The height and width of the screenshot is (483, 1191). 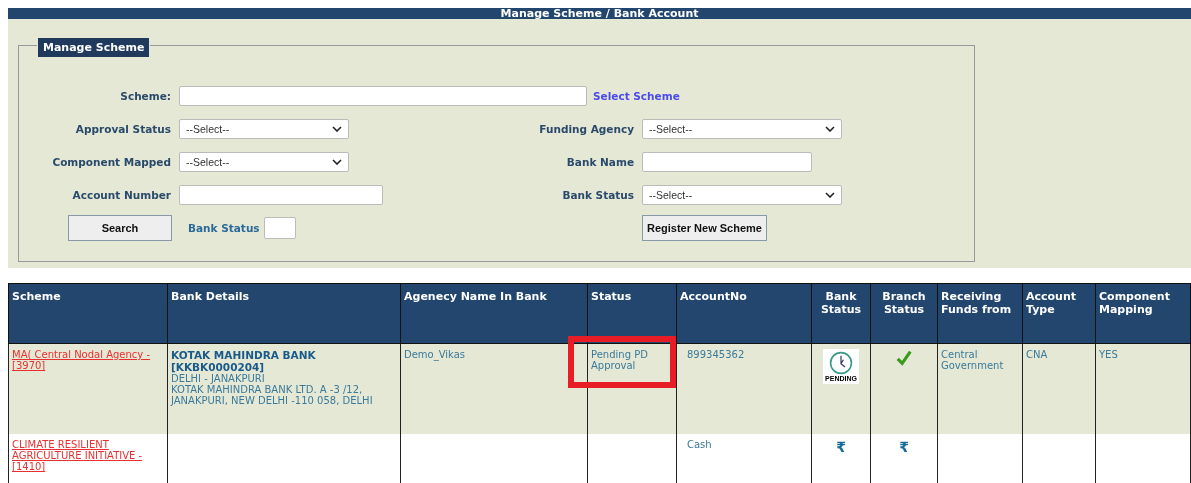 I want to click on column-header: Component Mapping, so click(x=1143, y=313).